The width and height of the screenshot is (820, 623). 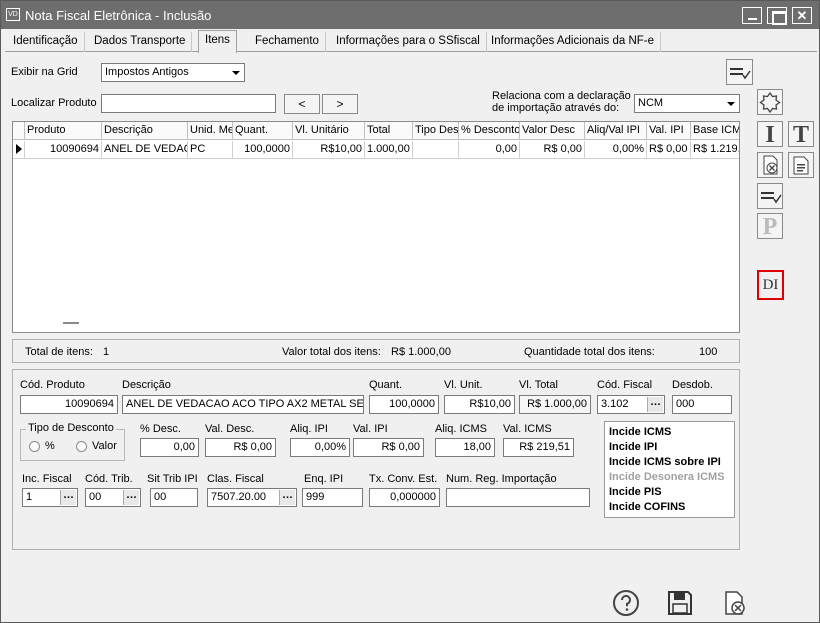 I want to click on col-header: Descrição, so click(x=145, y=131).